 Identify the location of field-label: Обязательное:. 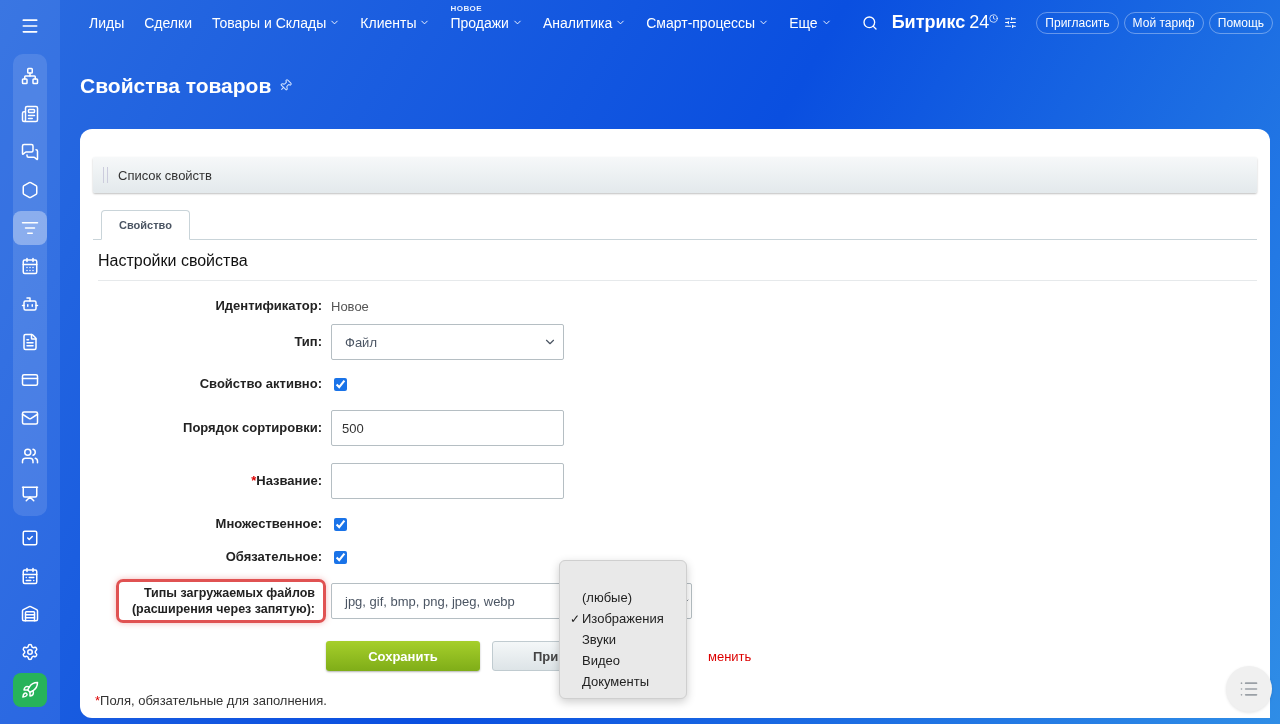
(273, 557).